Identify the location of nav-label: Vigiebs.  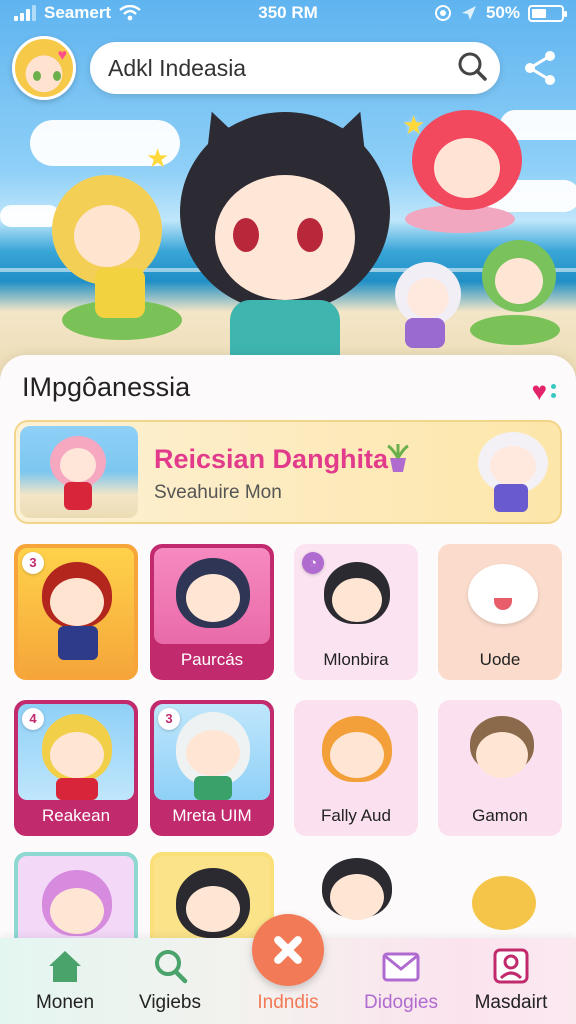
(170, 1002).